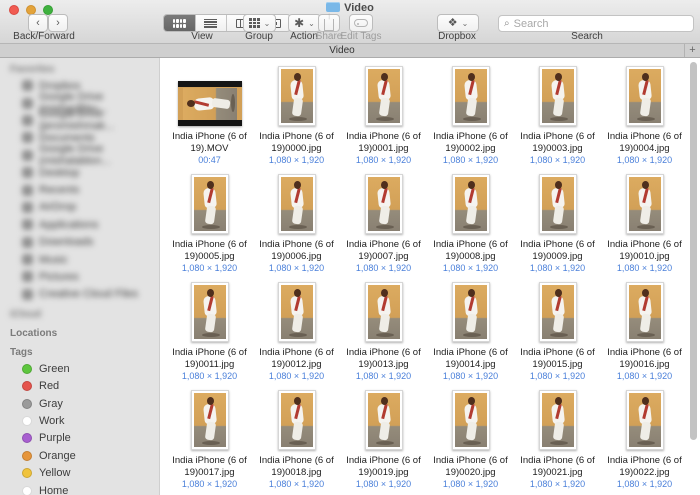 The width and height of the screenshot is (700, 495). I want to click on search-input, so click(600, 23).